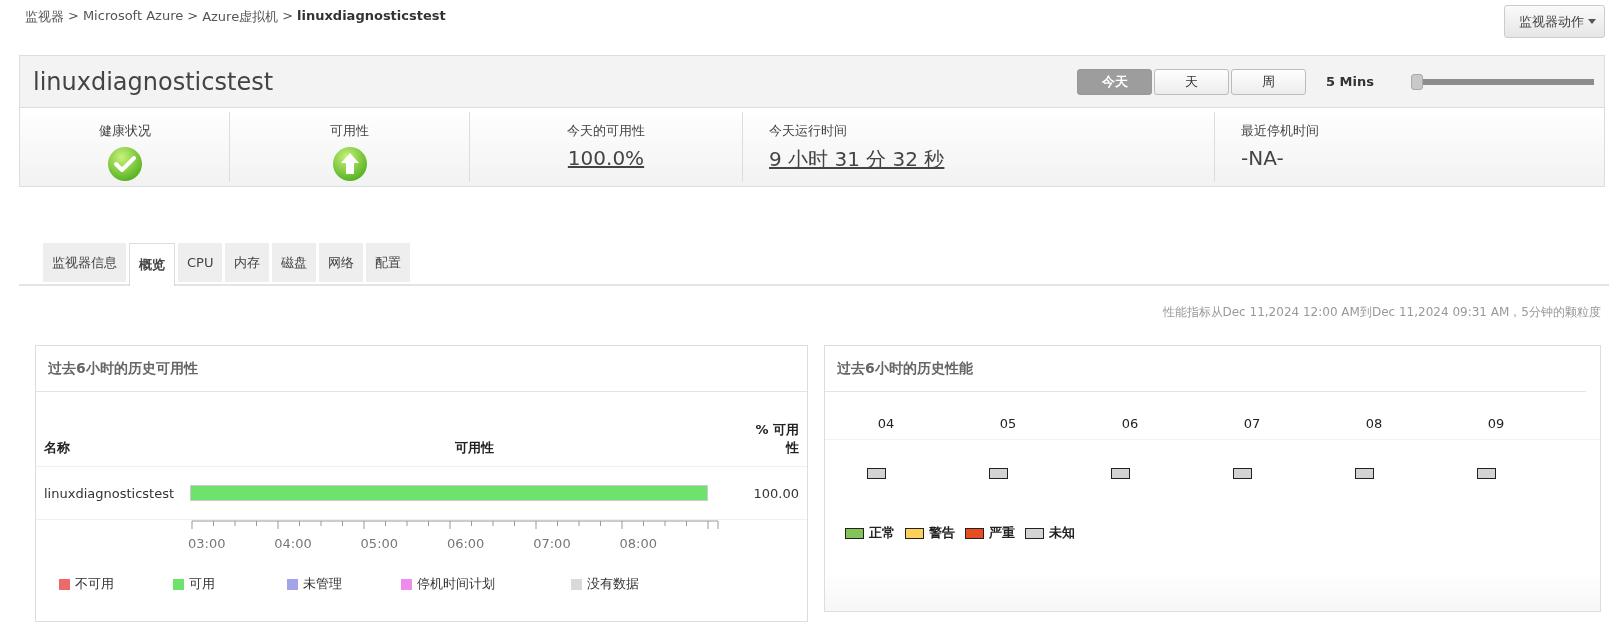 The height and width of the screenshot is (624, 1609). What do you see at coordinates (776, 439) in the screenshot?
I see `column-header: % 可用性` at bounding box center [776, 439].